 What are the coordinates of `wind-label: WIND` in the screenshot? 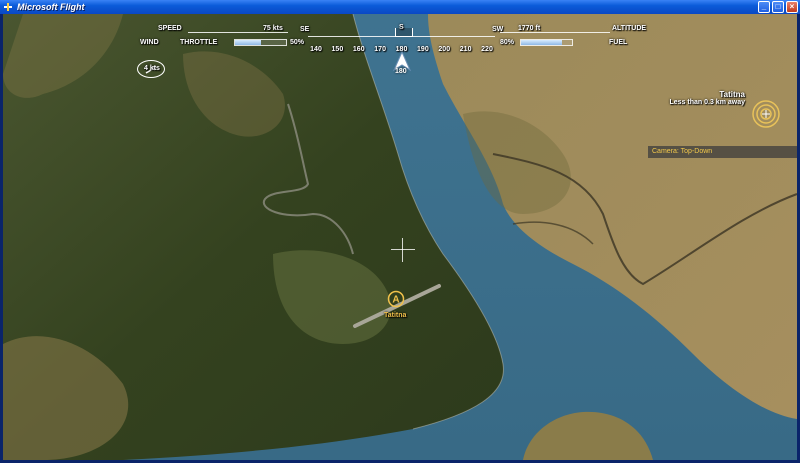 It's located at (149, 42).